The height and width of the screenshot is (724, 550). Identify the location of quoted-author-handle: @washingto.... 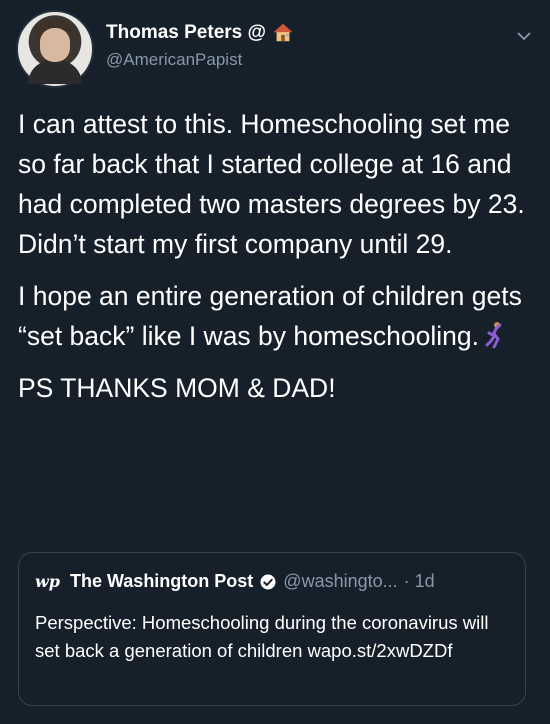
(340, 581).